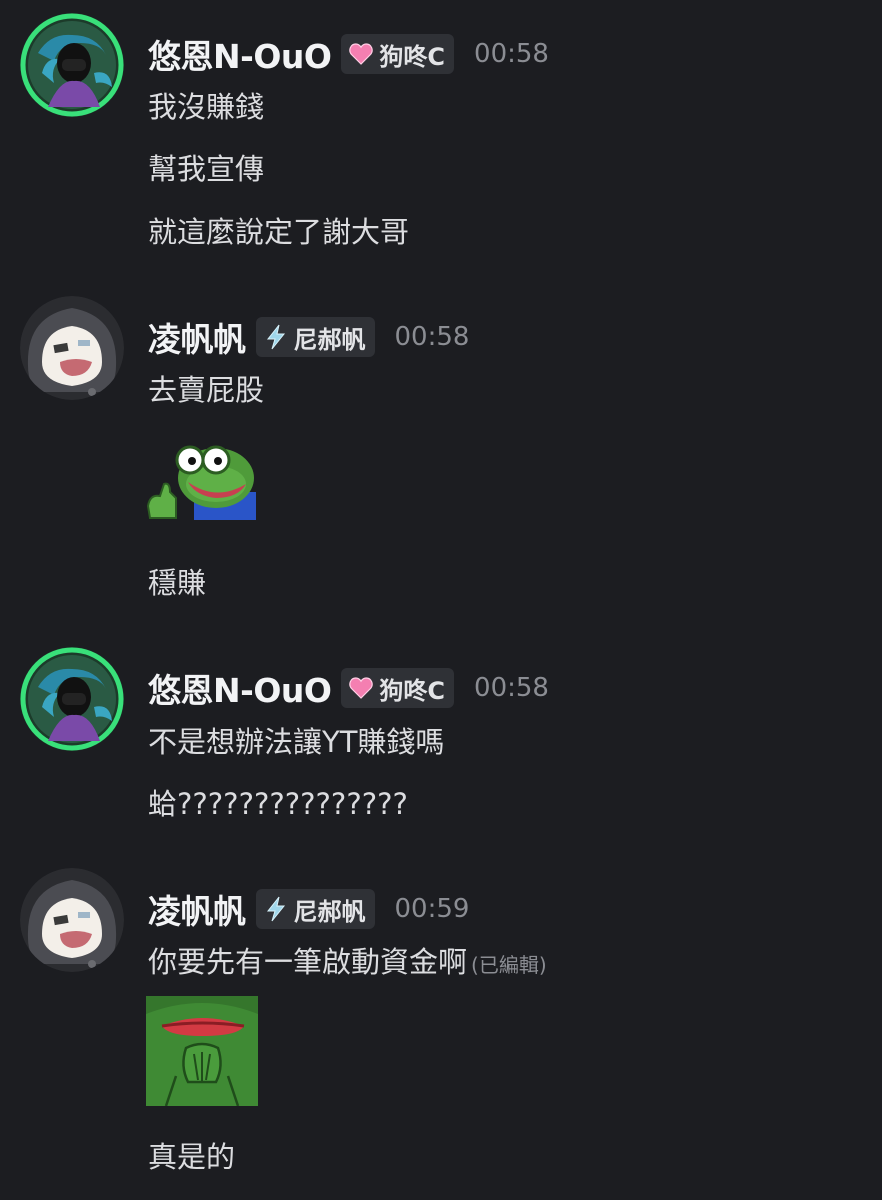  What do you see at coordinates (206, 107) in the screenshot?
I see `message-text: 我沒賺錢` at bounding box center [206, 107].